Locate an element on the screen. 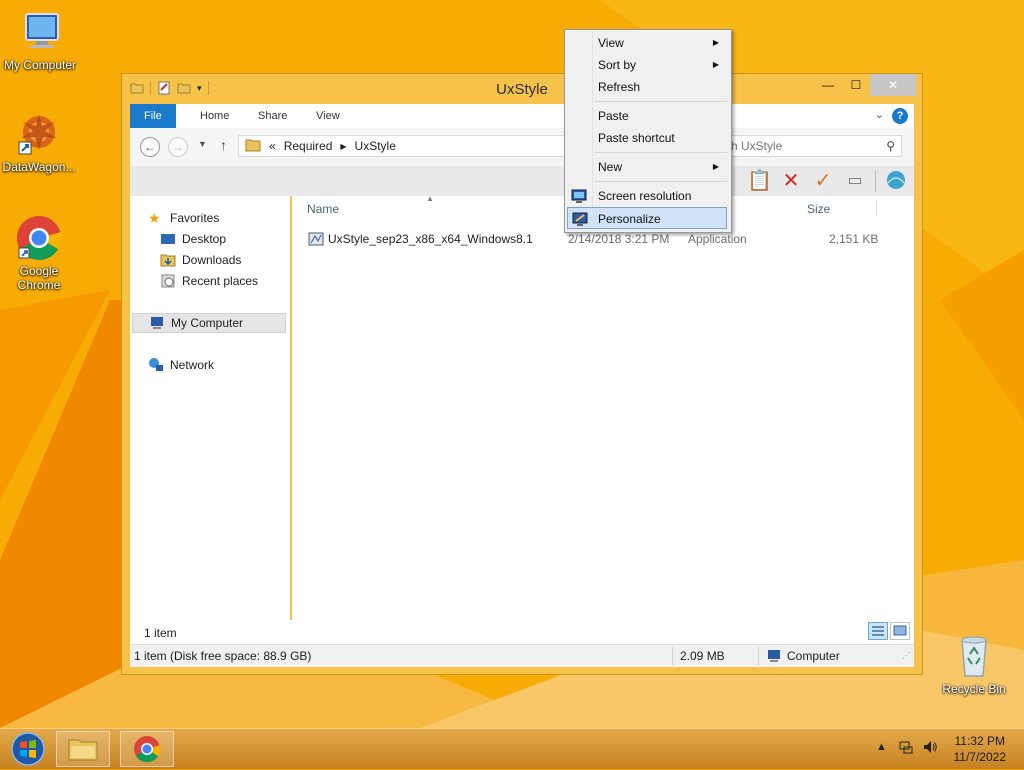  submenu-arrow-icon: ▶ is located at coordinates (715, 42).